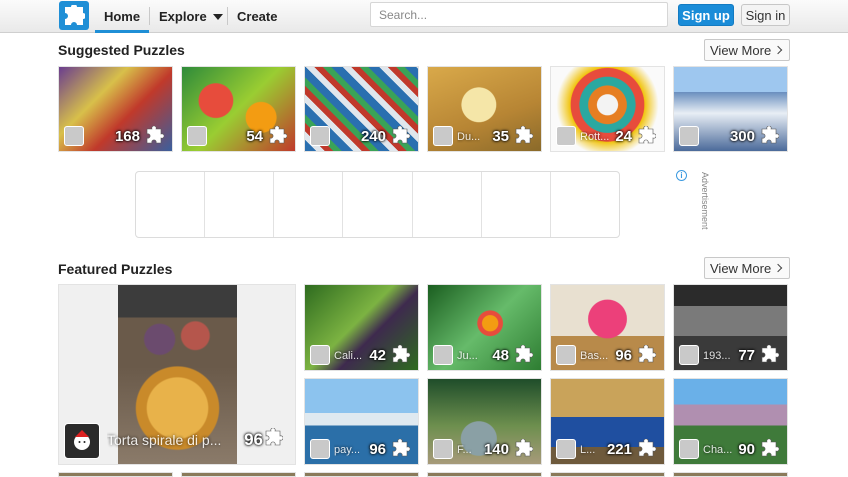  I want to click on suggested-puzzle-tile: Rott... 24, so click(607, 109).